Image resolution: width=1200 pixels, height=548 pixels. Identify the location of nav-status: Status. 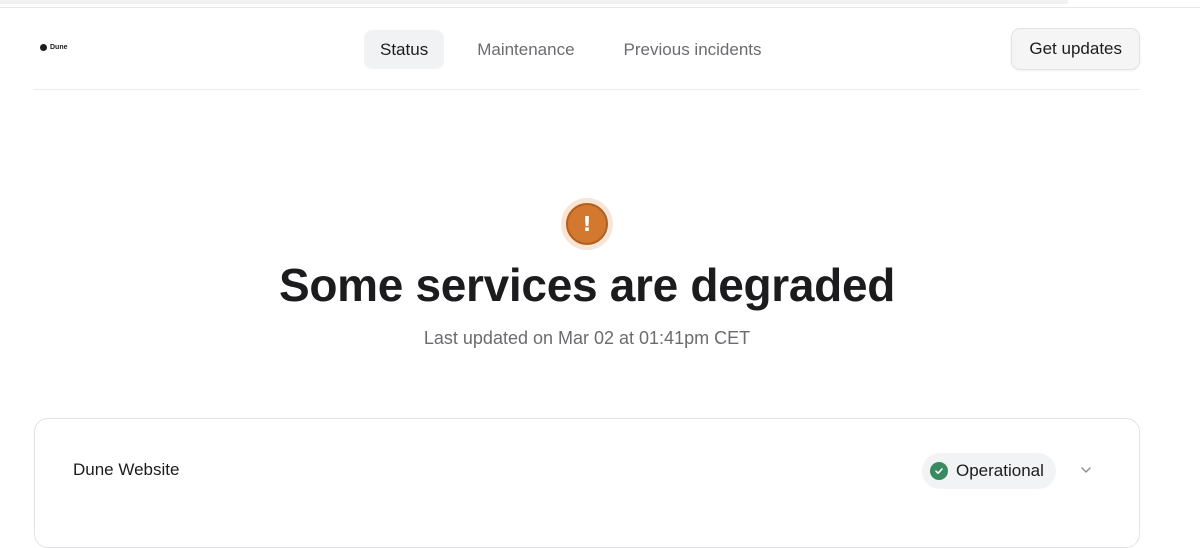
(404, 49).